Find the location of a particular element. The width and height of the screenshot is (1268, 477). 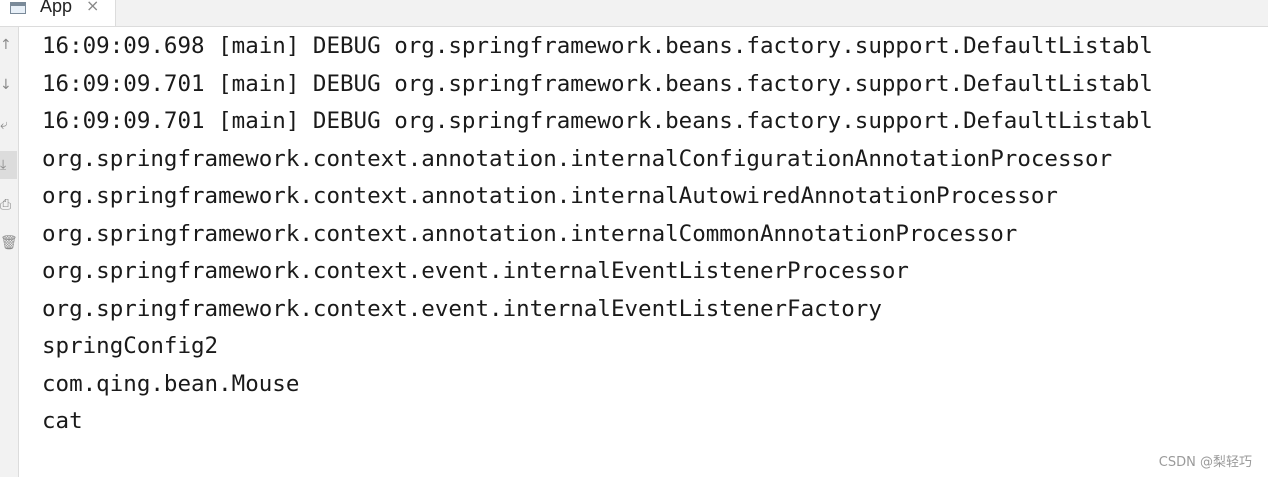

watermark: CSDN @梨轻巧 is located at coordinates (1205, 462).